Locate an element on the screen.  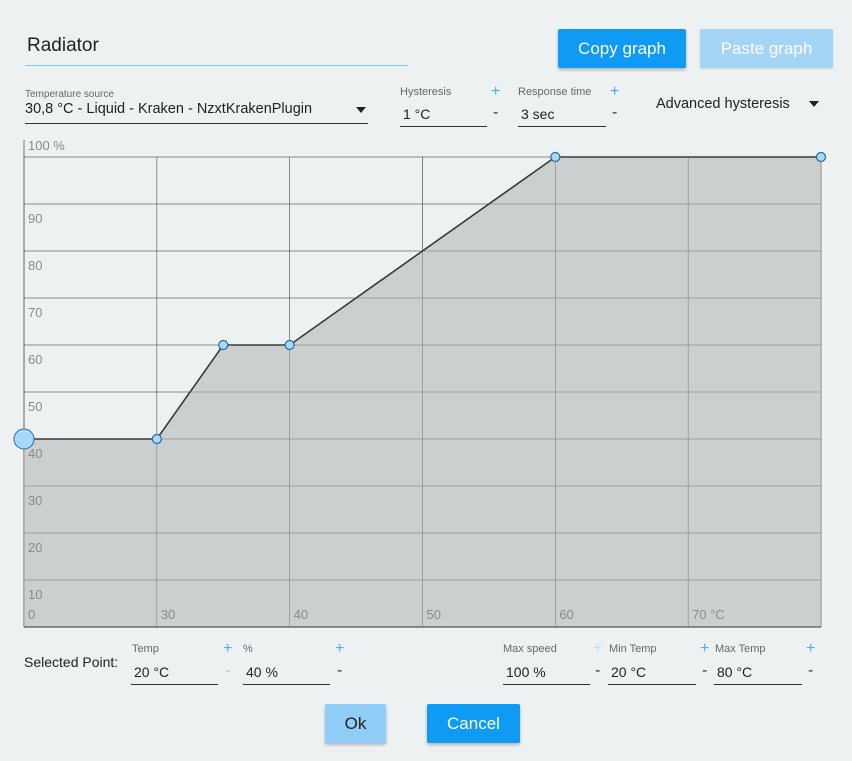
max-temp-minus-button: - is located at coordinates (810, 671).